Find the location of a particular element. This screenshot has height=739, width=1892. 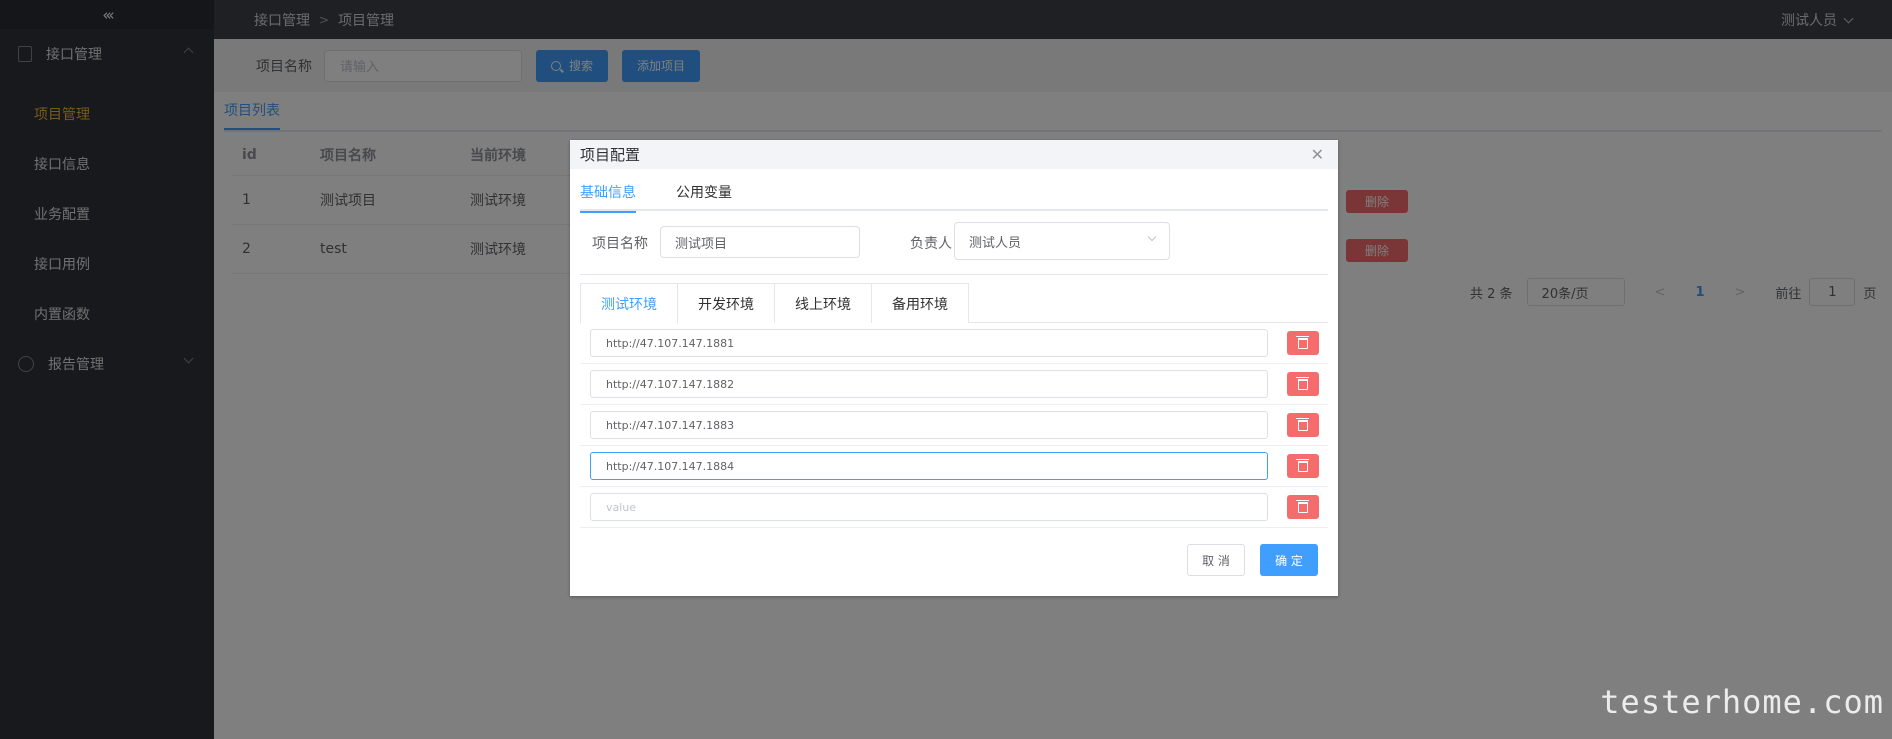

tab-test-env: 测试环境 is located at coordinates (629, 303).